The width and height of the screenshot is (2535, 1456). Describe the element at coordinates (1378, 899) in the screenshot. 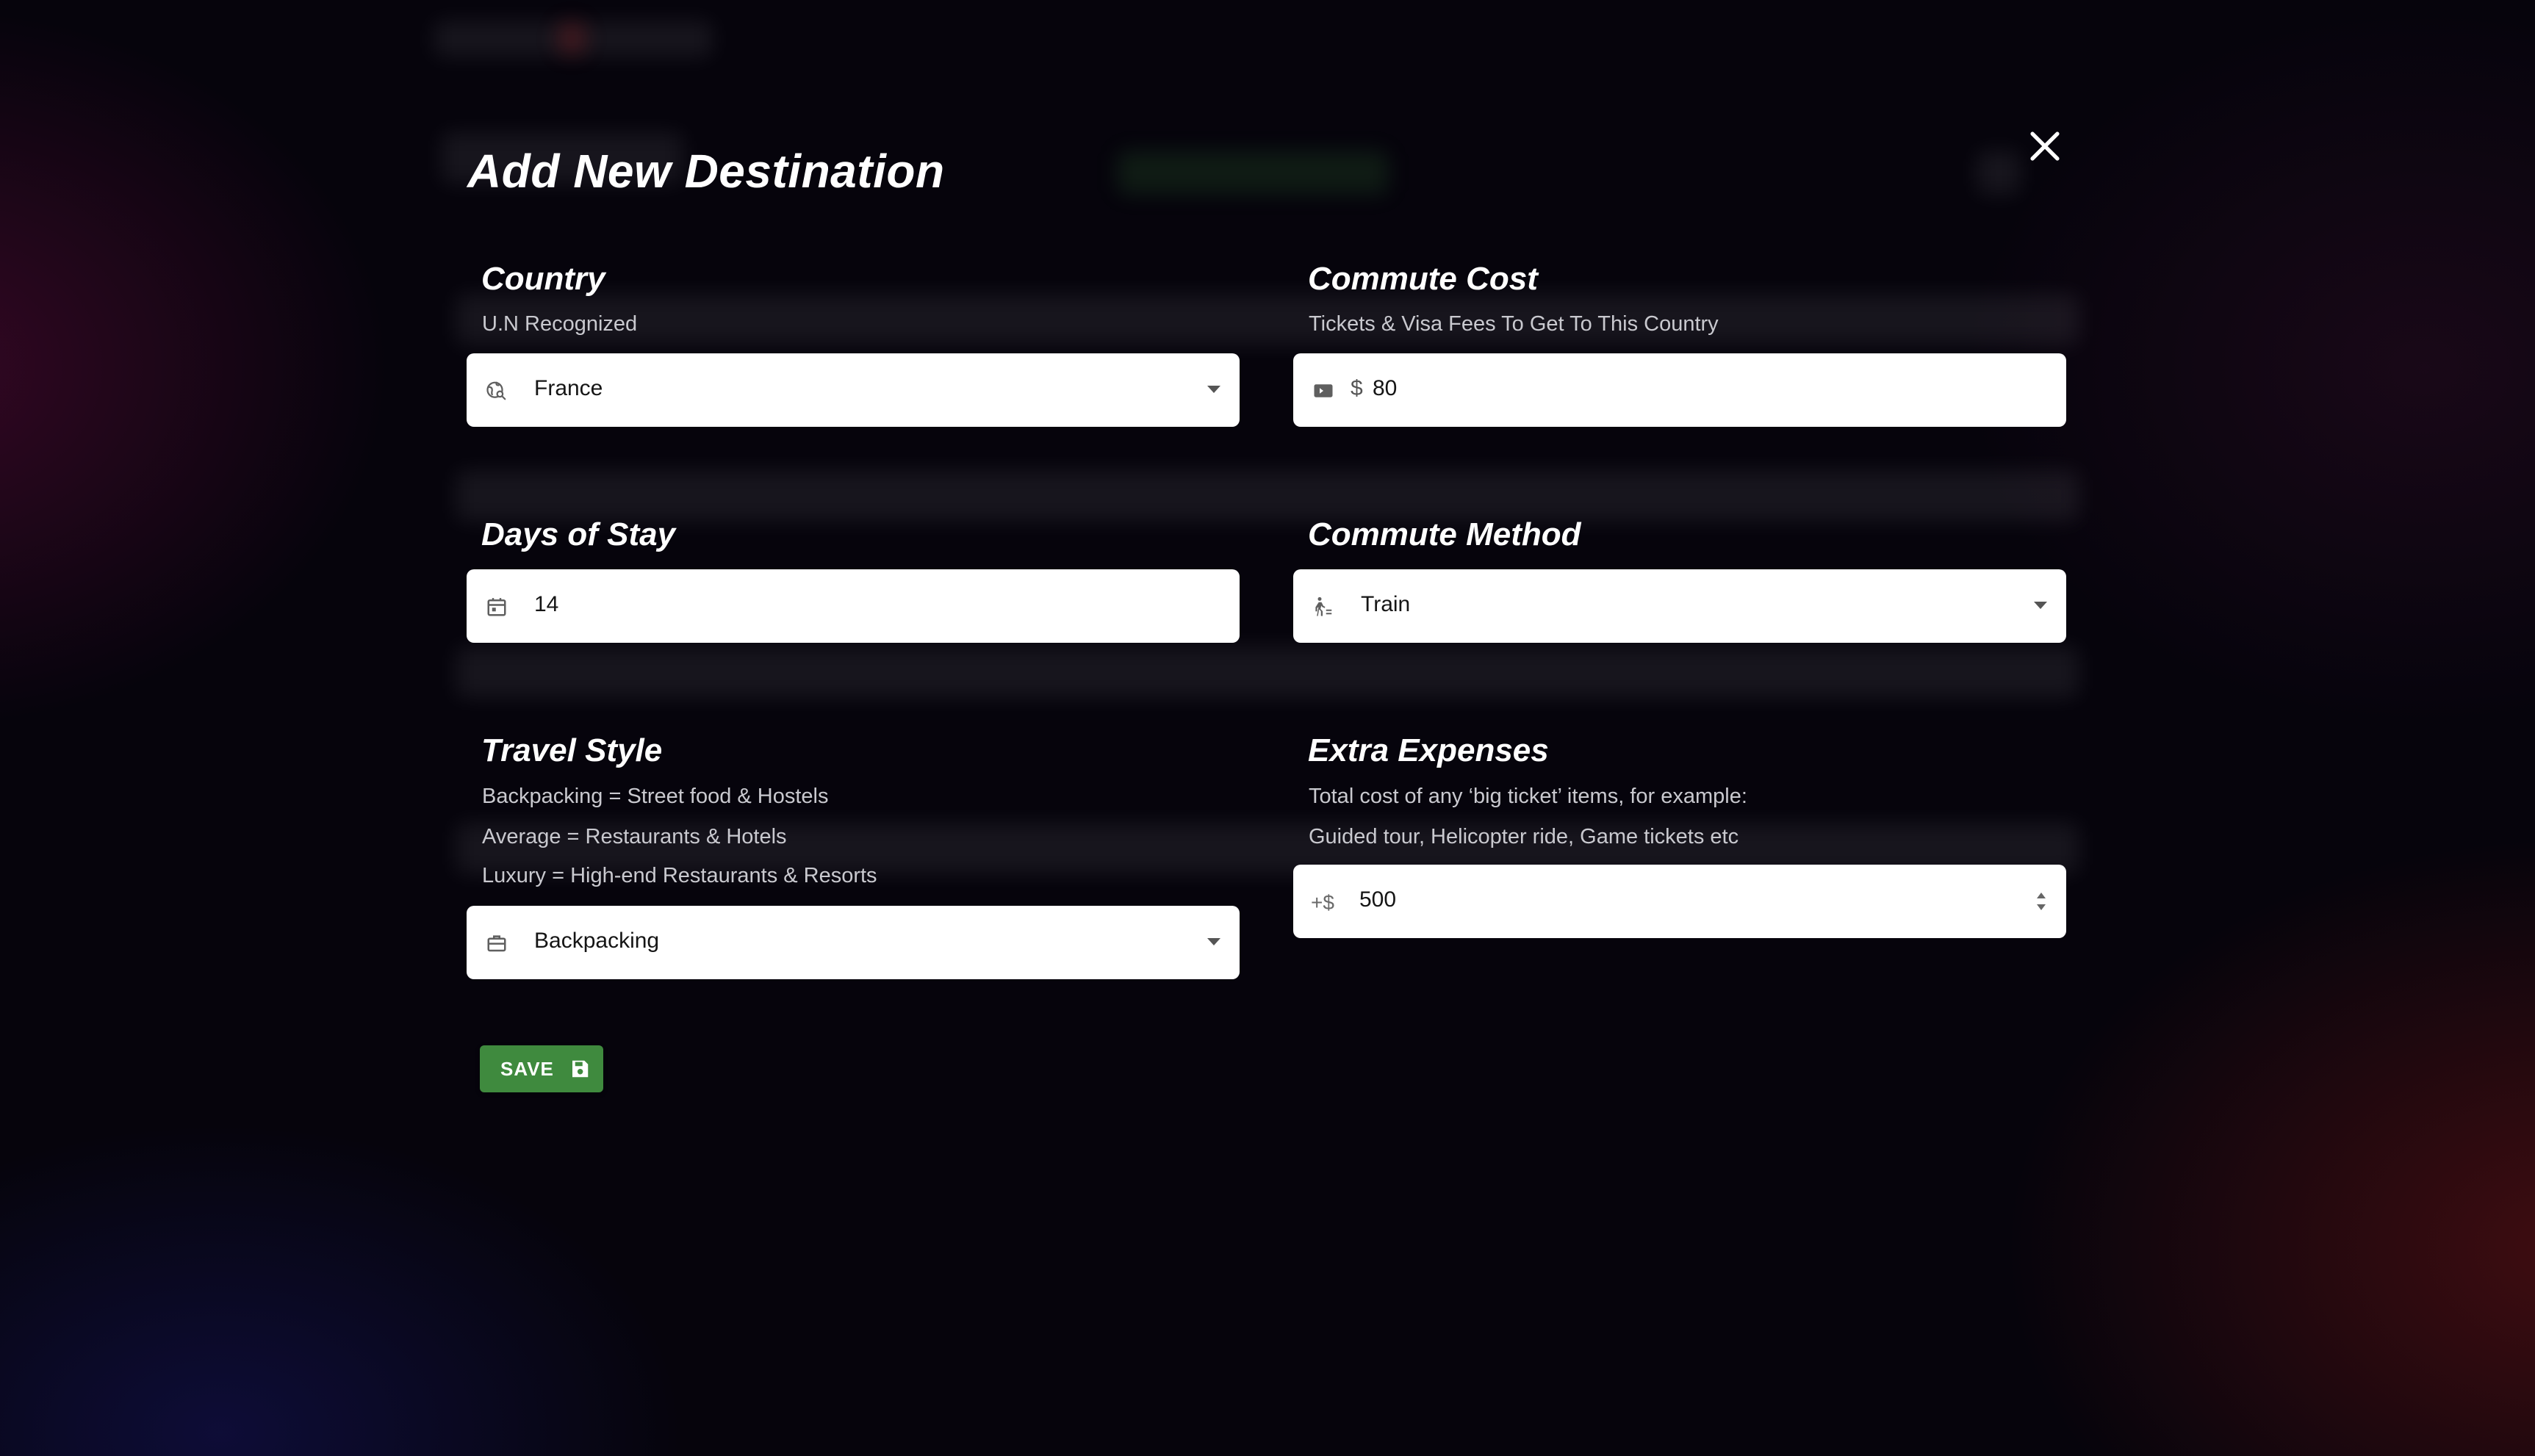

I see `extra-expenses-value: 500` at that location.